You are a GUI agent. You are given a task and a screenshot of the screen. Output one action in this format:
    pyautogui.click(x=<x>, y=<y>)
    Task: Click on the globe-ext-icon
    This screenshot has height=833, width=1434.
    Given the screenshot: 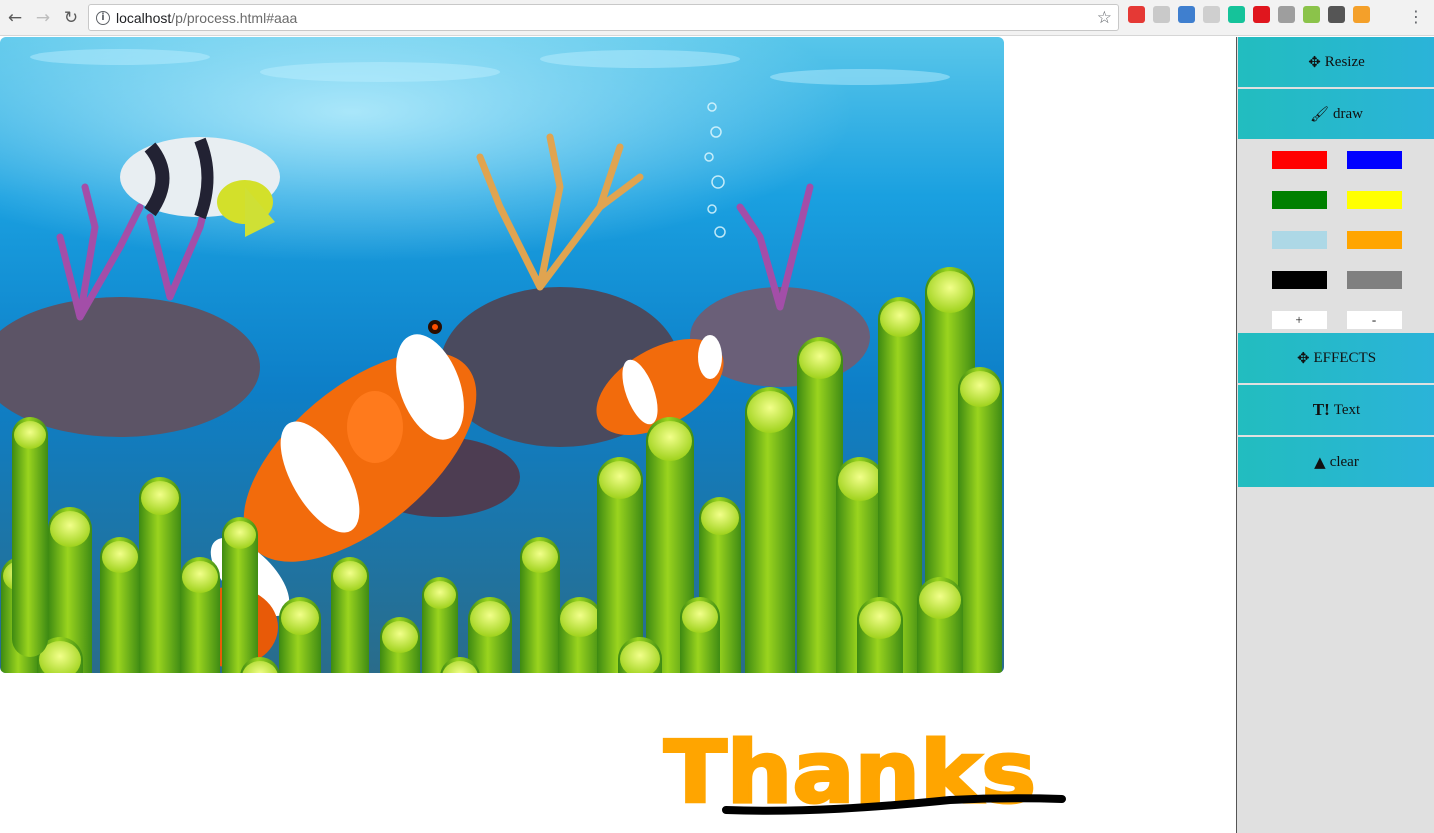 What is the action you would take?
    pyautogui.click(x=1186, y=14)
    